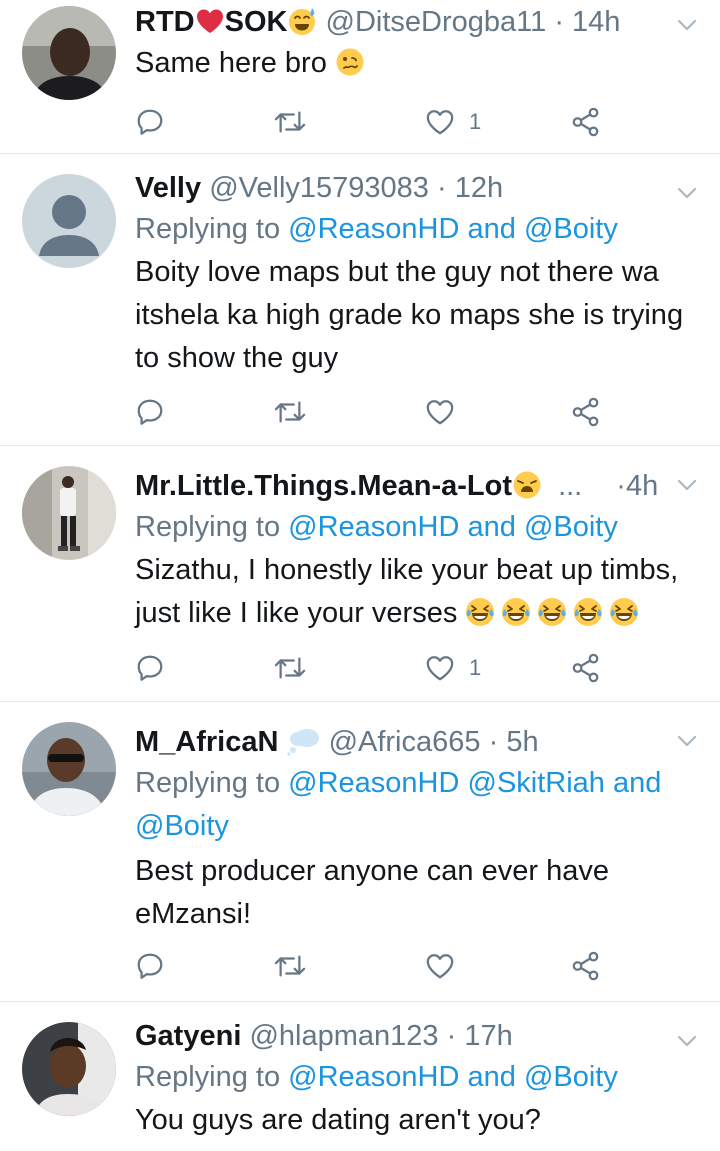 This screenshot has width=720, height=1151. I want to click on thought-balloon-icon, so click(302, 742).